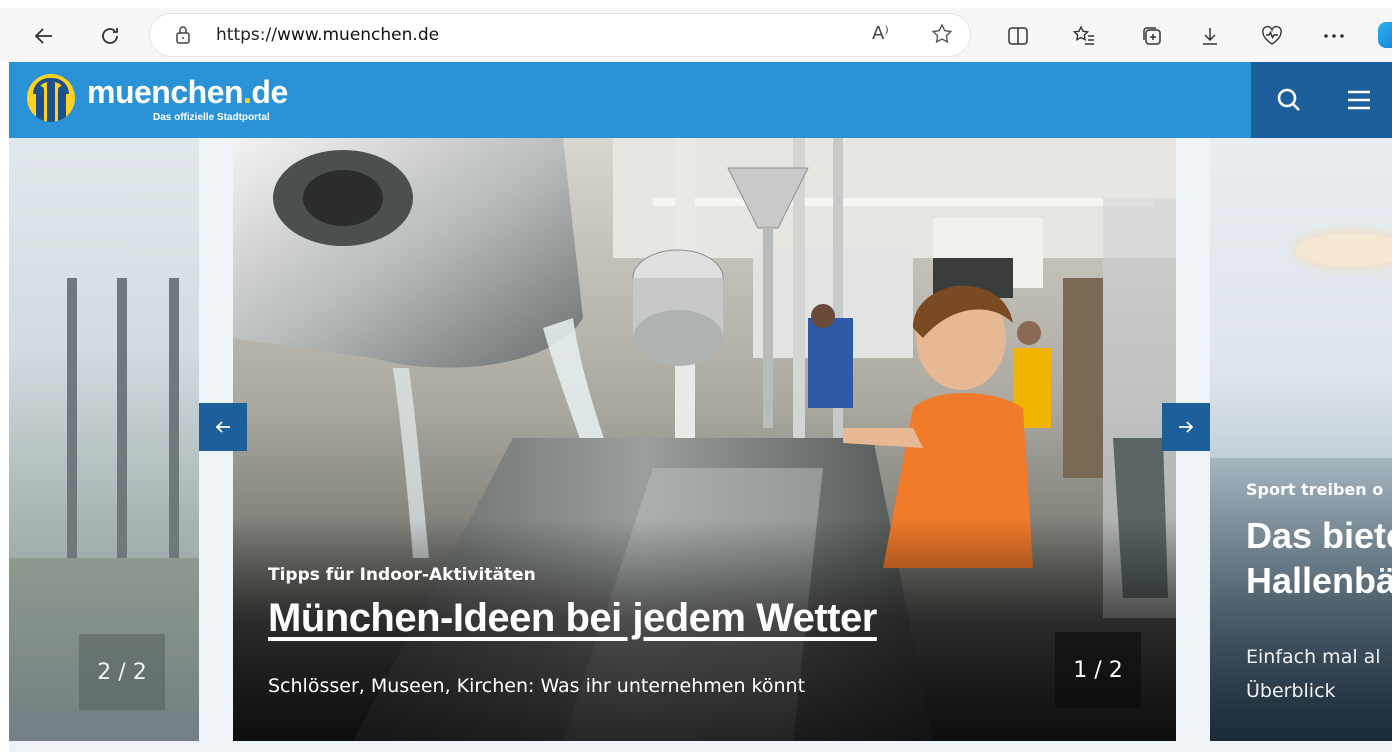  What do you see at coordinates (269, 92) in the screenshot?
I see `logo-word-tld: de` at bounding box center [269, 92].